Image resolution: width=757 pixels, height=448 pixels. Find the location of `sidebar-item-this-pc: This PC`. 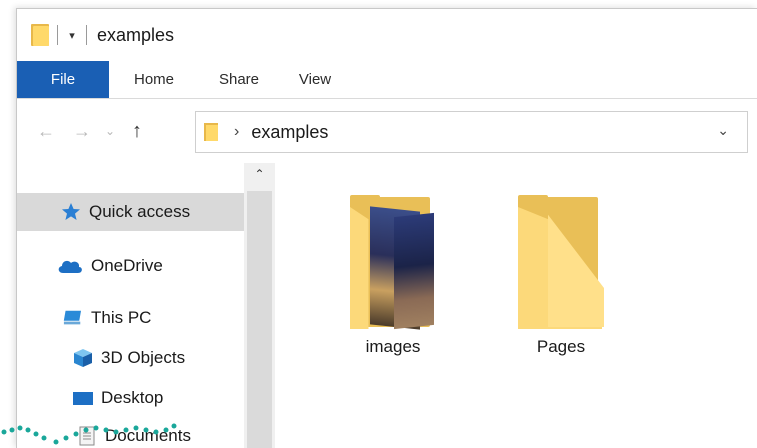

sidebar-item-this-pc: This PC is located at coordinates (84, 318).